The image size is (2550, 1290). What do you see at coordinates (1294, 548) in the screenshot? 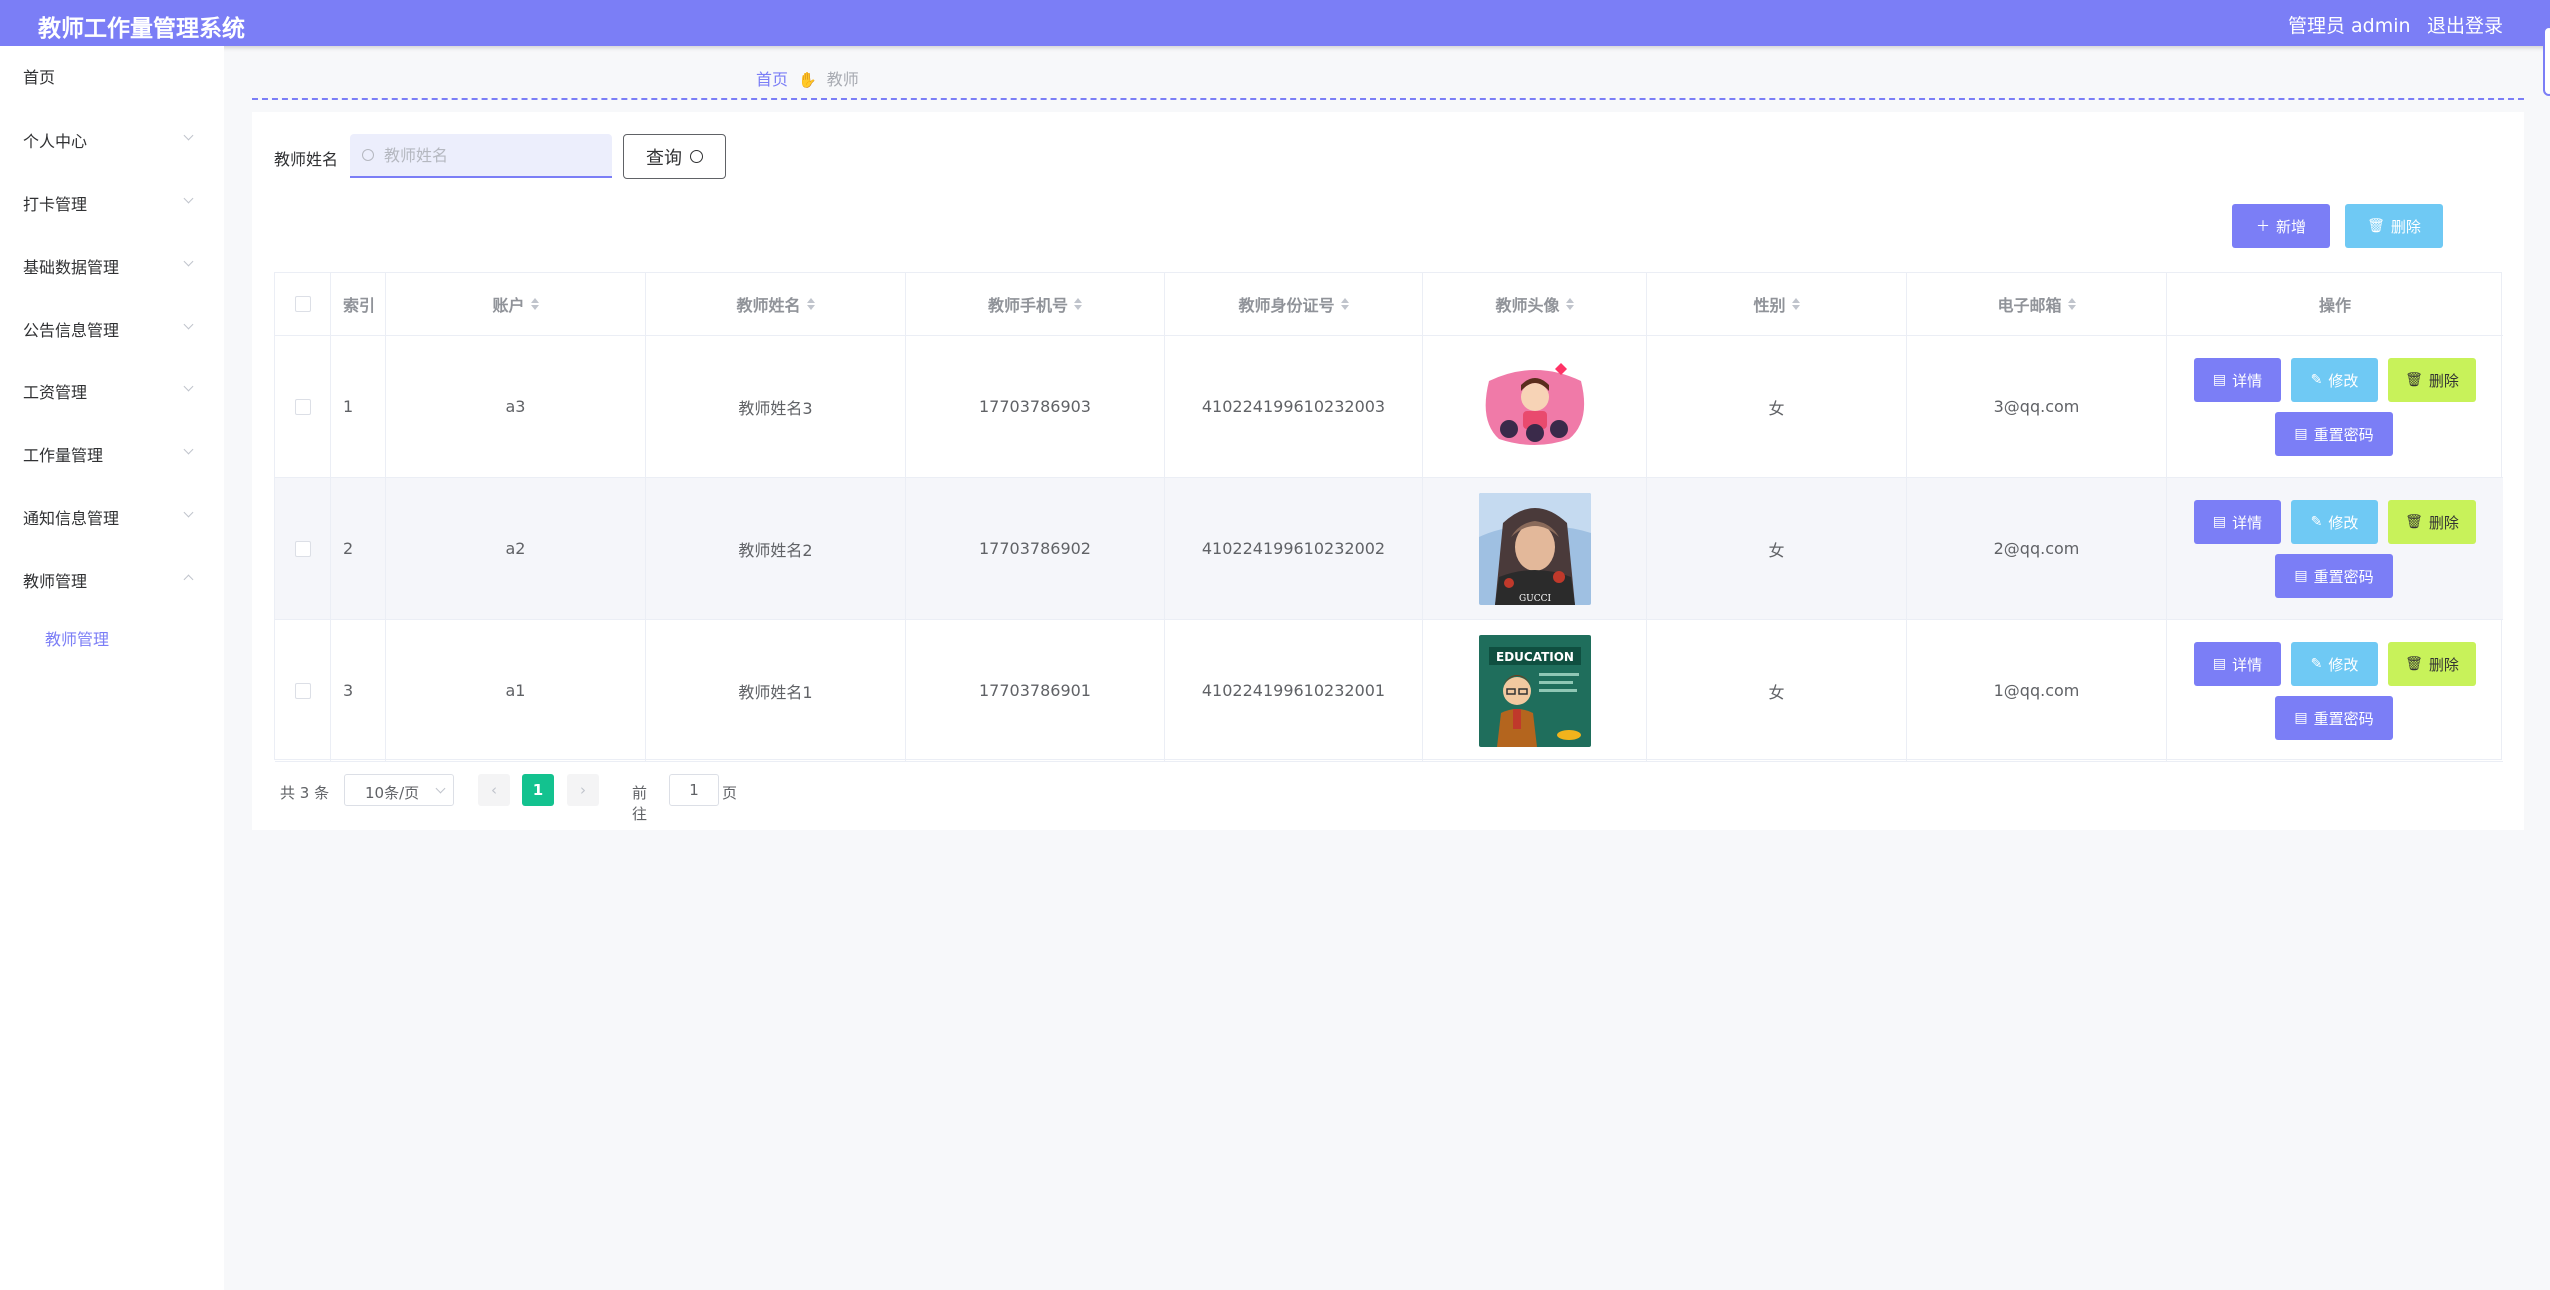
I see `cell-idcard: 410224199610232002` at bounding box center [1294, 548].